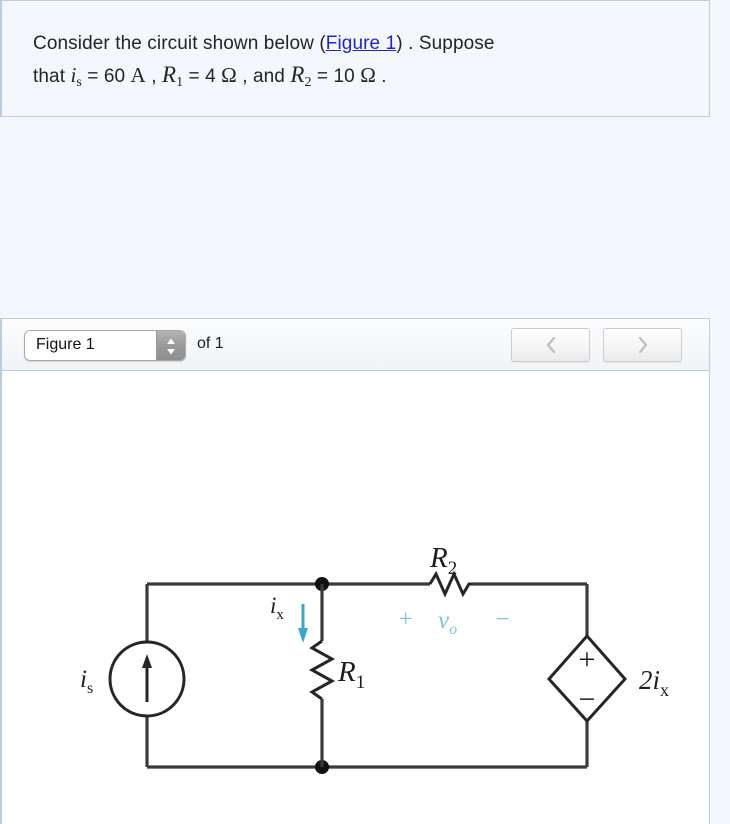  What do you see at coordinates (368, 75) in the screenshot?
I see `unit-ohm-2: Ω` at bounding box center [368, 75].